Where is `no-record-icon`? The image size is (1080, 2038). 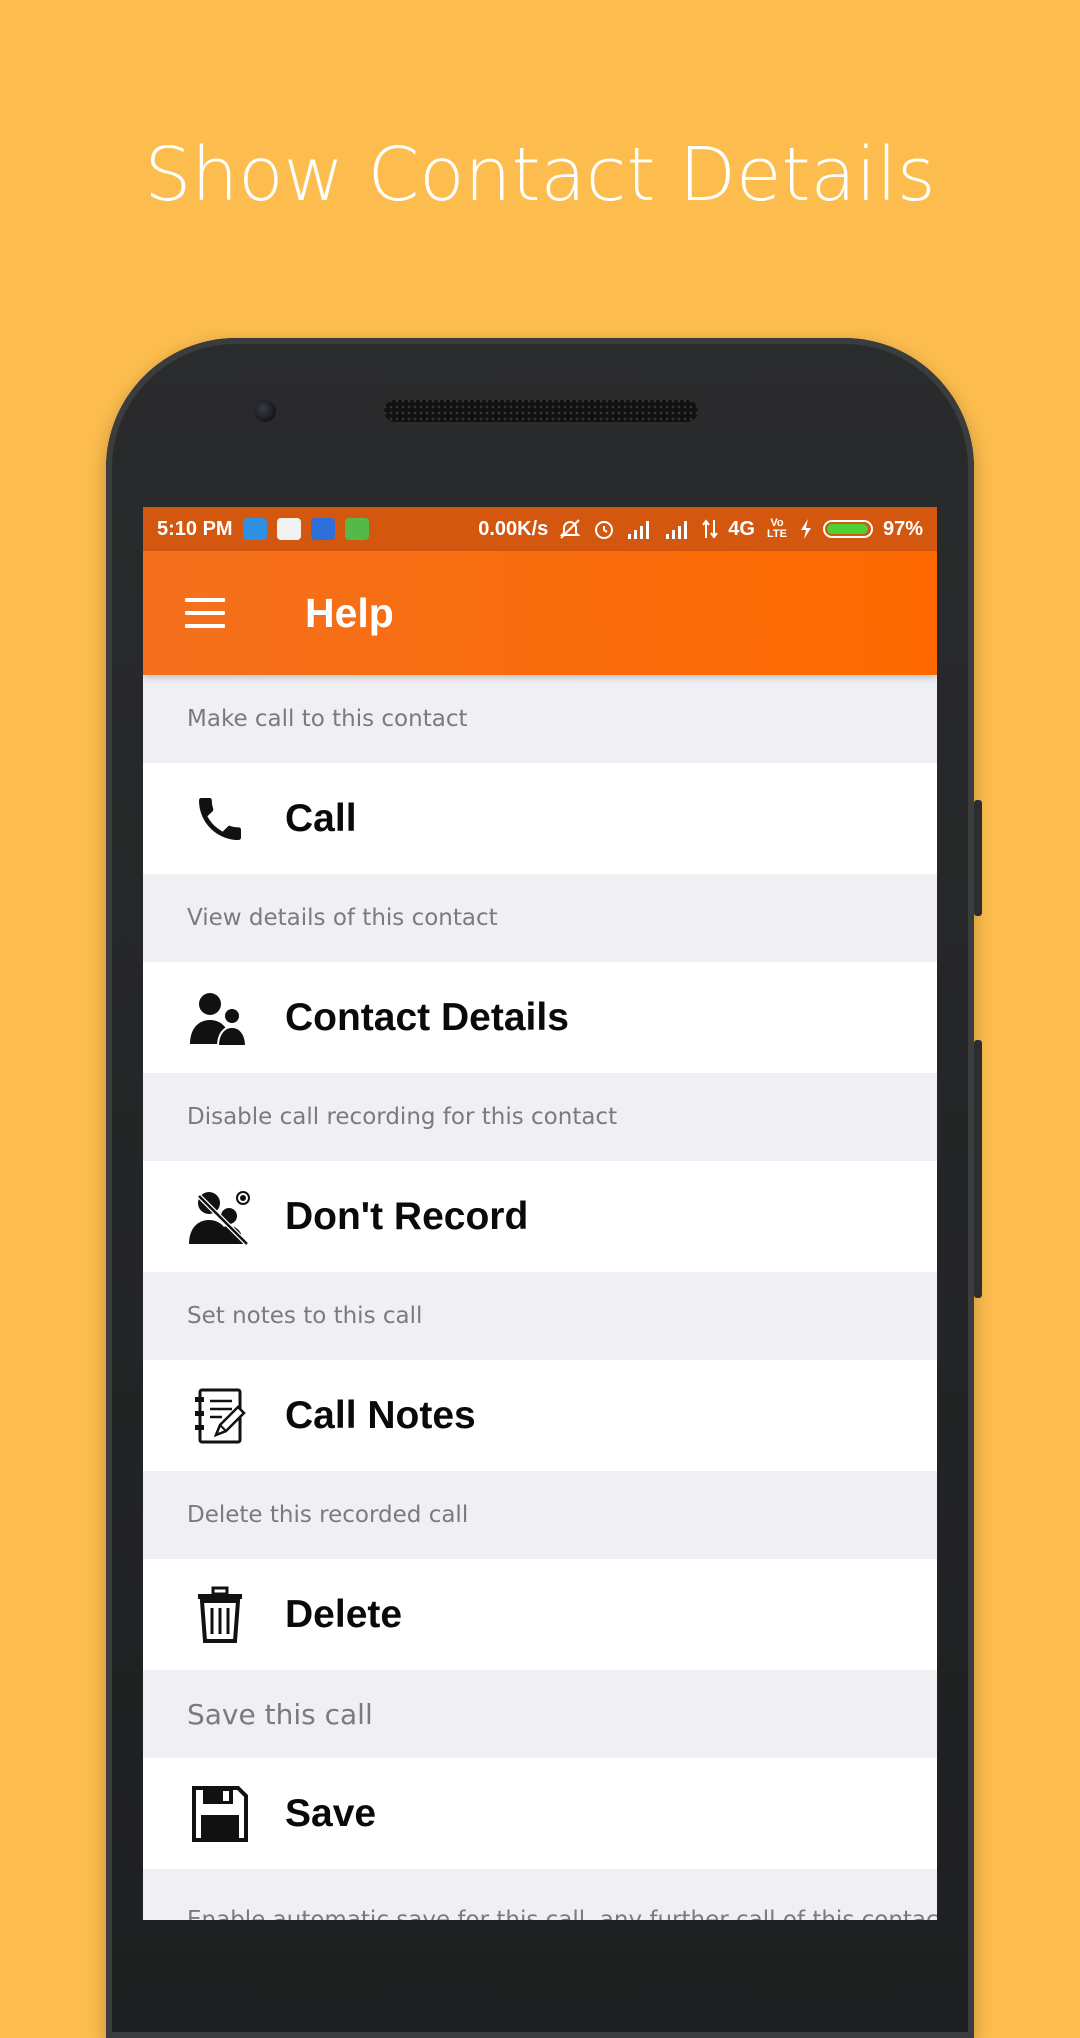
no-record-icon is located at coordinates (220, 1217).